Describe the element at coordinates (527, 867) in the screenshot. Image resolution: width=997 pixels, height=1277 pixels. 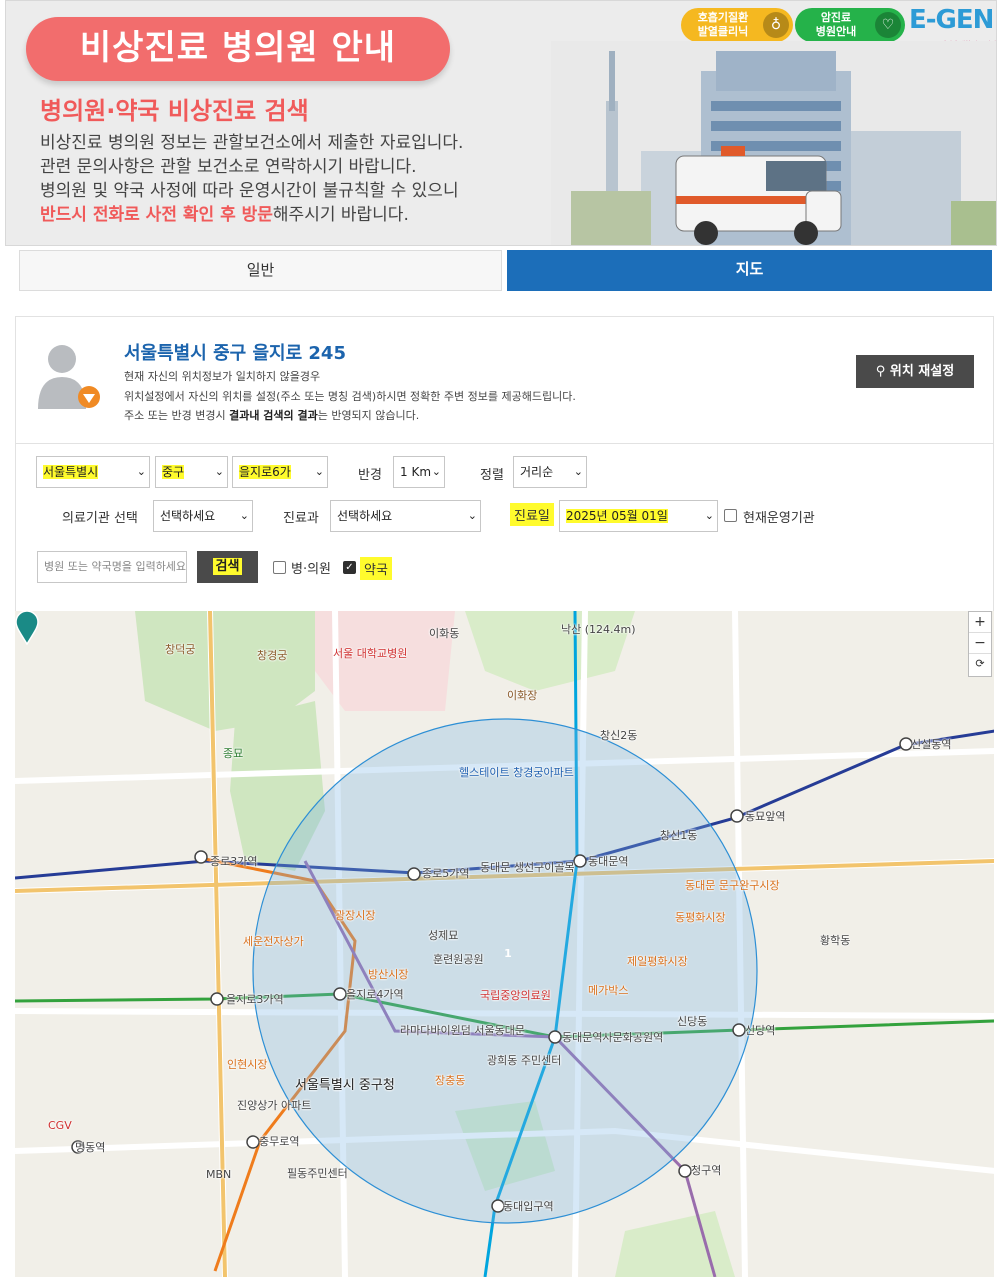
I see `map-label: 동대문 생선구이골목` at that location.